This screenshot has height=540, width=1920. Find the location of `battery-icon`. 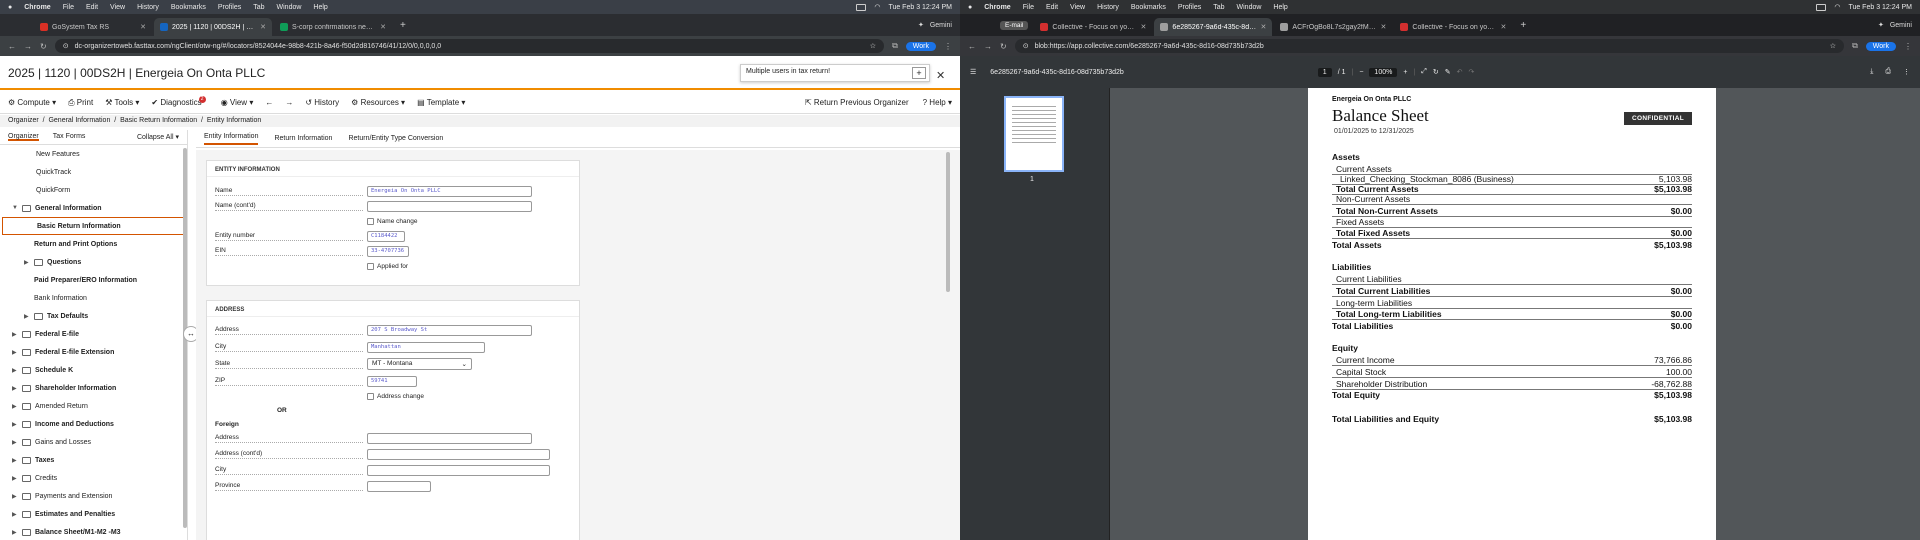

battery-icon is located at coordinates (861, 7).